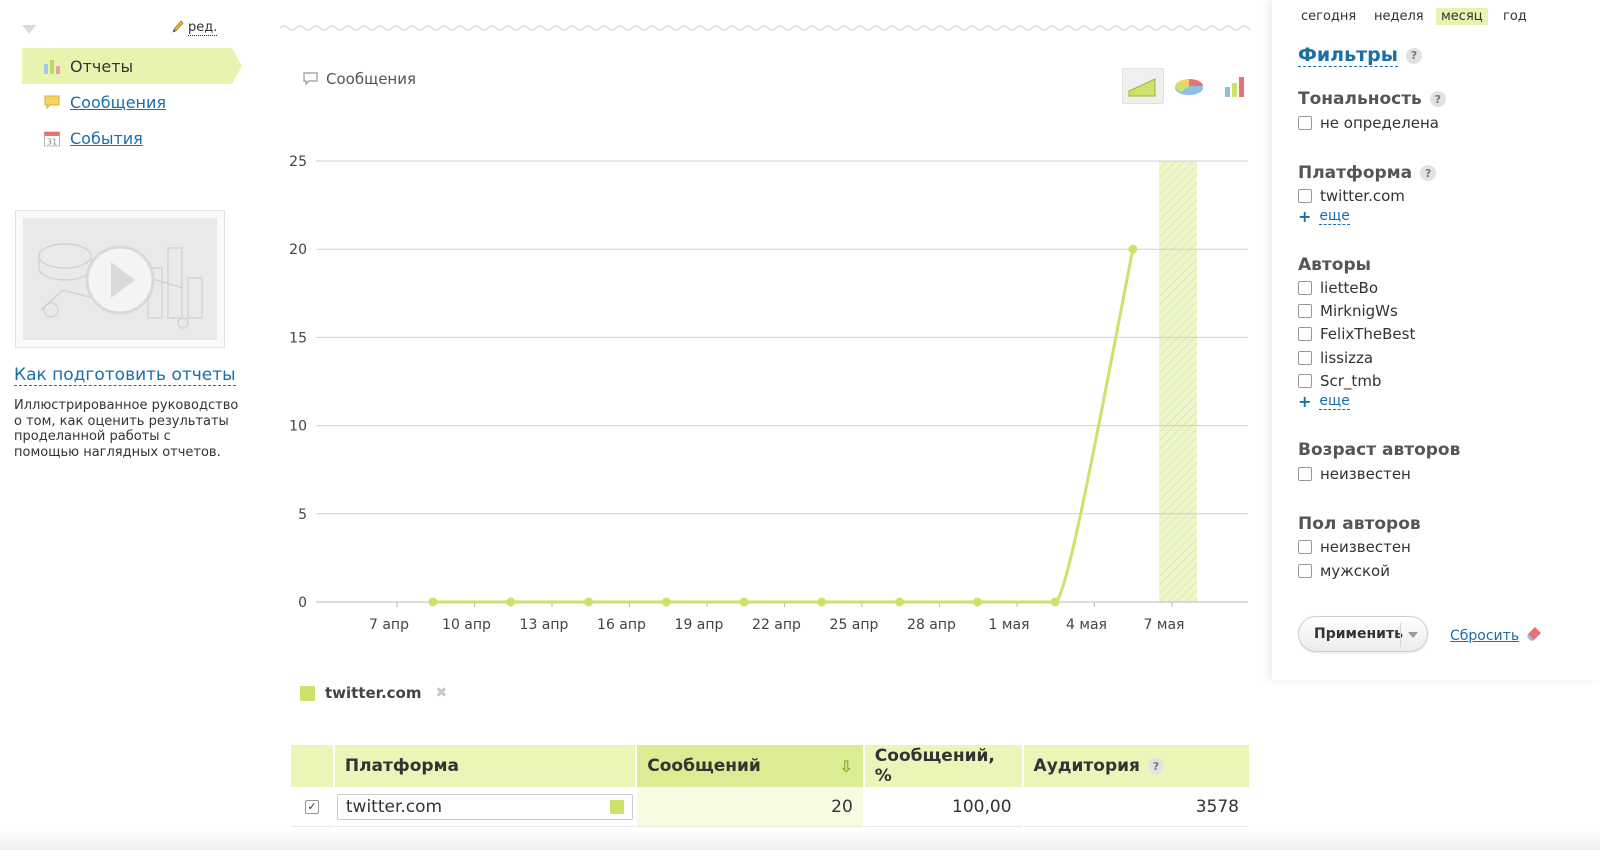 The image size is (1600, 850). I want to click on filters-title: Фильтры?, so click(1360, 55).